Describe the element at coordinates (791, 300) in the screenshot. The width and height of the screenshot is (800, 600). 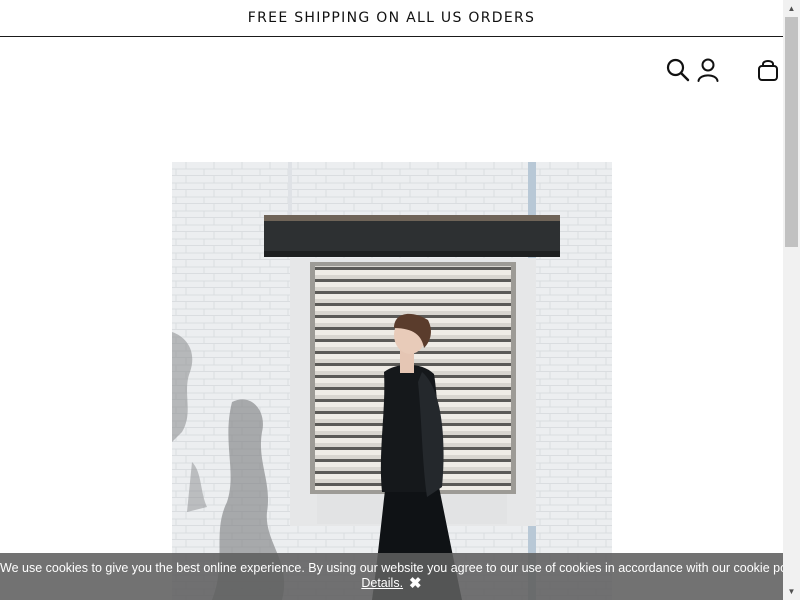
I see `page-scrollbar: ▲ ▼` at that location.